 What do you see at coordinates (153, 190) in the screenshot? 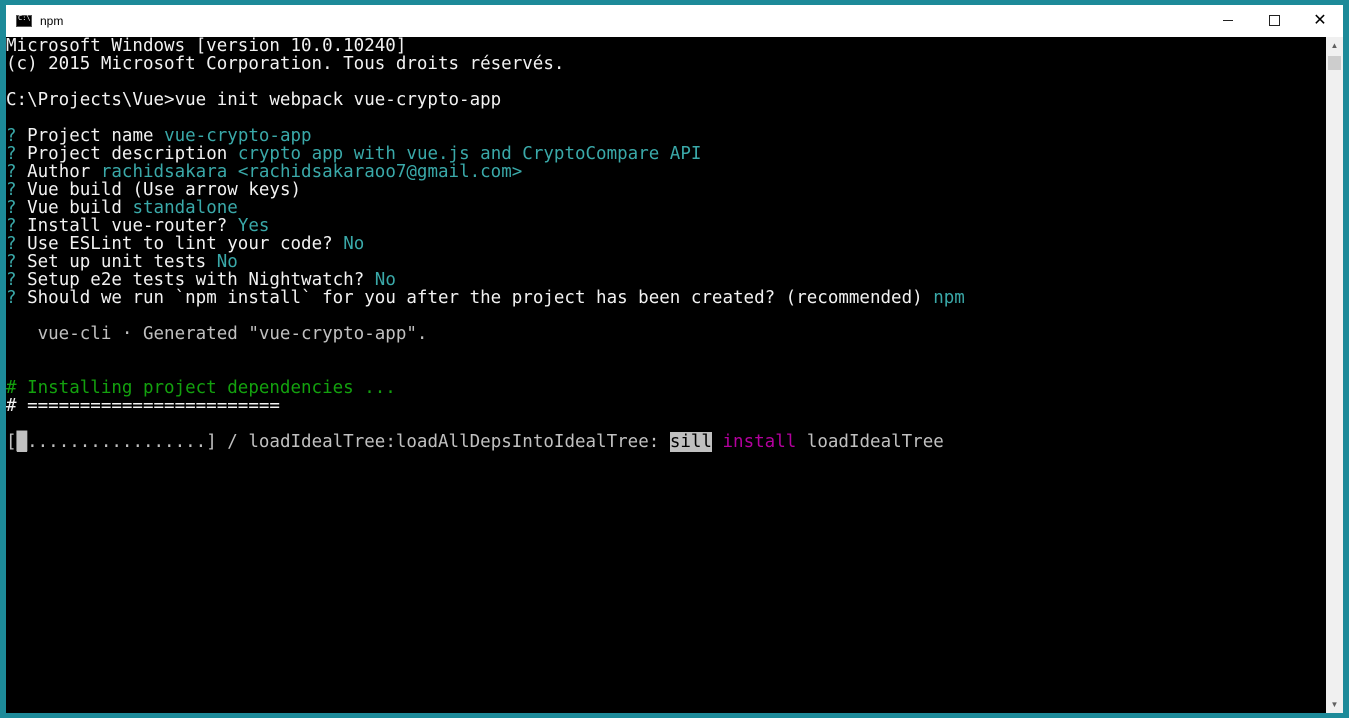
I see `prompt-line: ? Vue build (Use arrow keys)` at bounding box center [153, 190].